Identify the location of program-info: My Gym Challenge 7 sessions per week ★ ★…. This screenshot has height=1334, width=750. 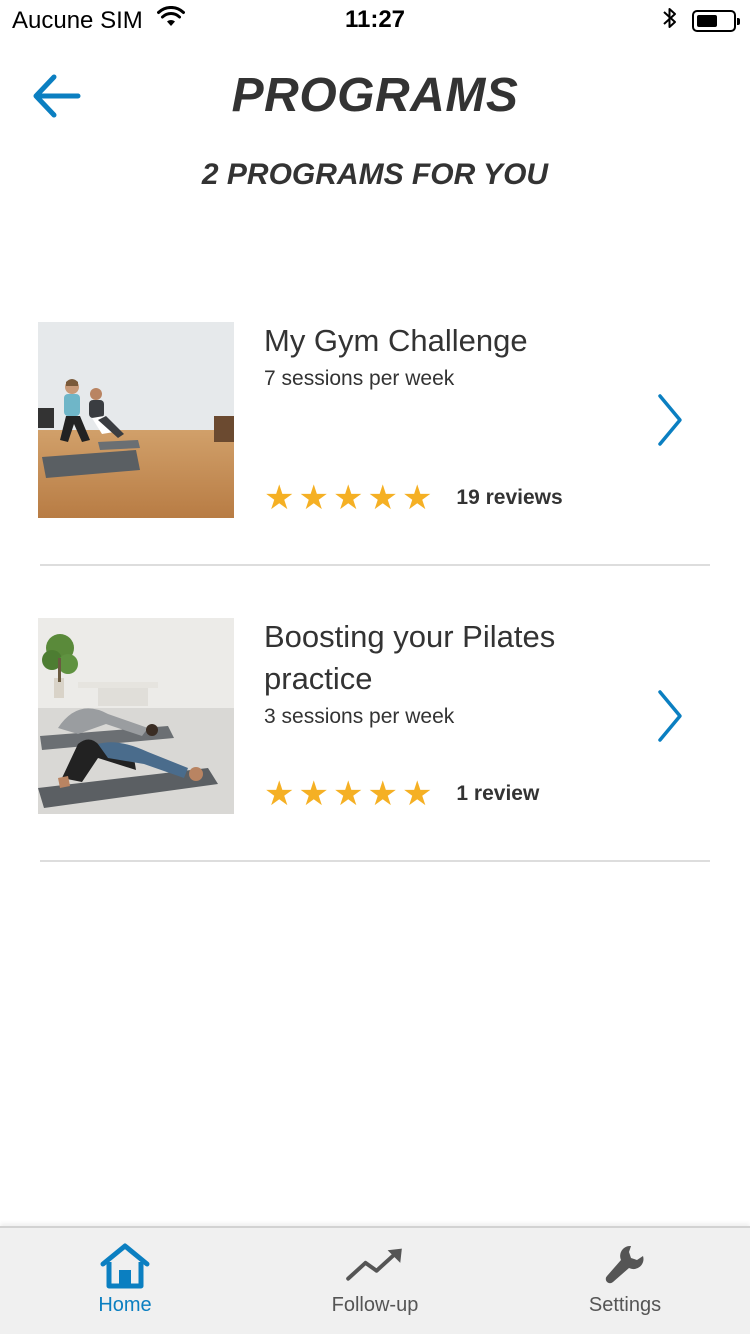
(454, 420).